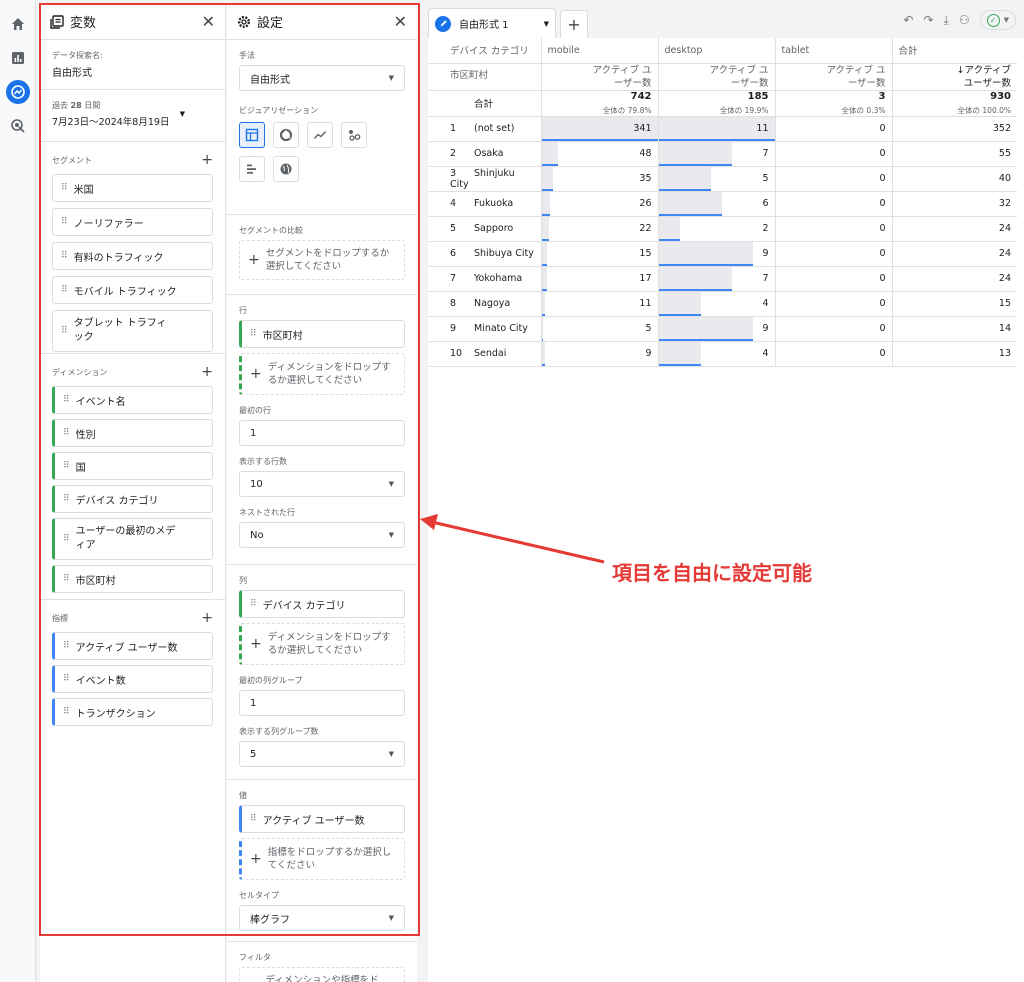  I want to click on undo-icon: ↶, so click(908, 20).